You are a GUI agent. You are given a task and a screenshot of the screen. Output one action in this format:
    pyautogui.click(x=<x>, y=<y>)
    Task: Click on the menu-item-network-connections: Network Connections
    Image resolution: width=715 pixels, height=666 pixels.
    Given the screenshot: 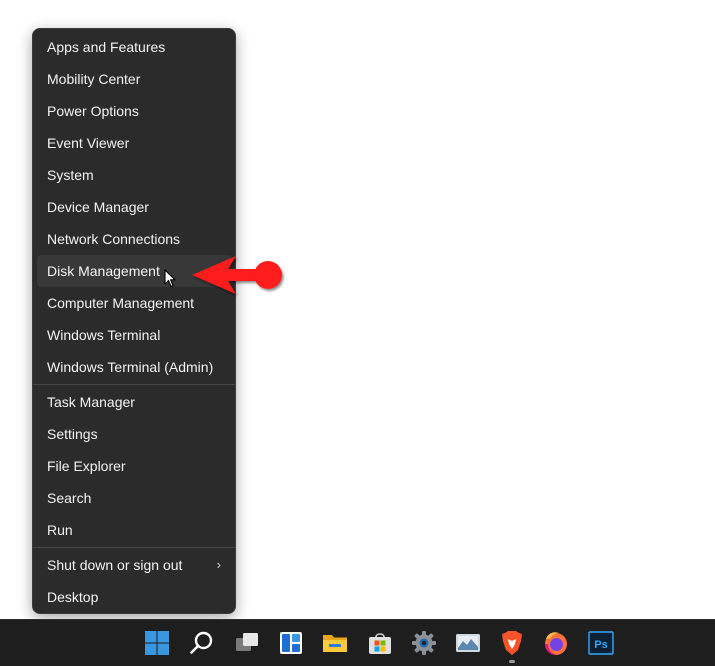 What is the action you would take?
    pyautogui.click(x=134, y=239)
    